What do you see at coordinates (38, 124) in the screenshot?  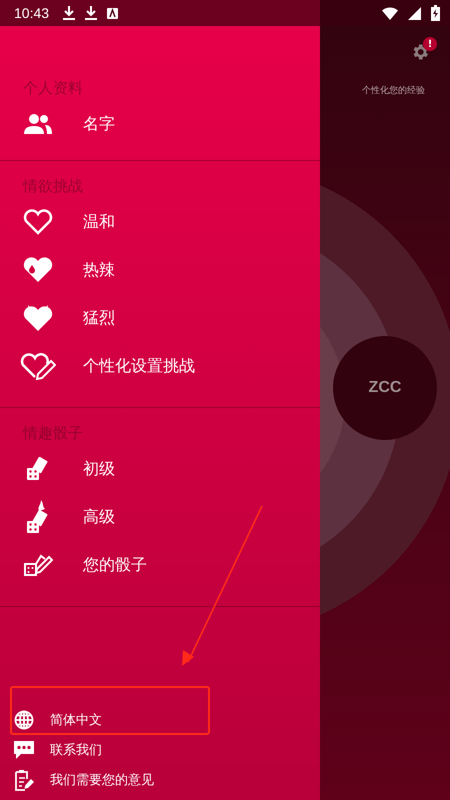 I see `people-icon` at bounding box center [38, 124].